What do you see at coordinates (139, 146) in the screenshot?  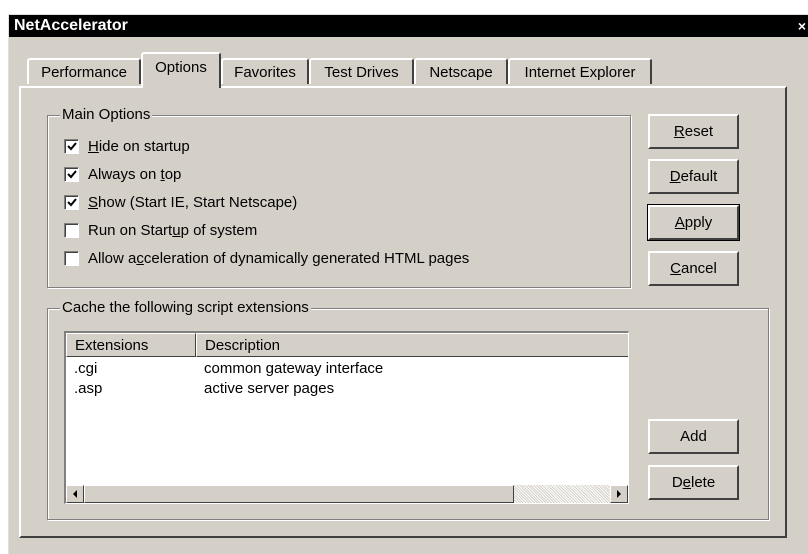 I see `checkbox-label: Hide on startup` at bounding box center [139, 146].